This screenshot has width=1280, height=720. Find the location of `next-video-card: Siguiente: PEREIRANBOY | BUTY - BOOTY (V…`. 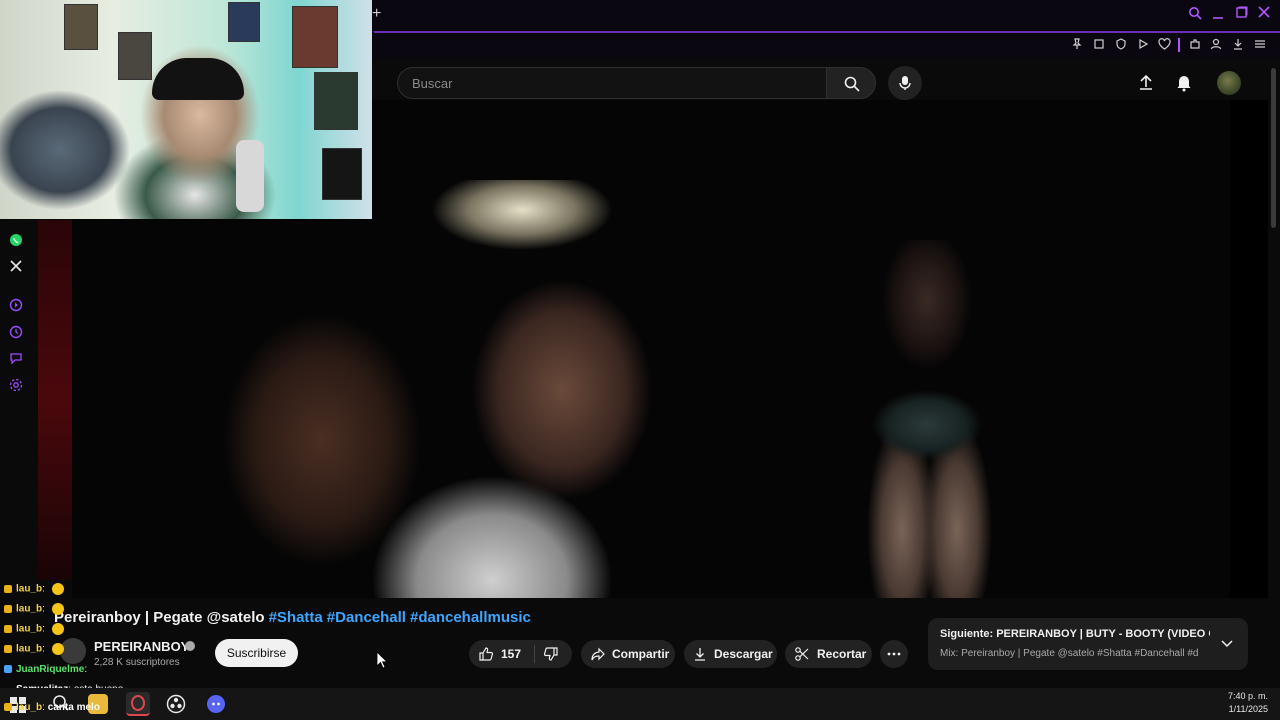

next-video-card: Siguiente: PEREIRANBOY | BUTY - BOOTY (V… is located at coordinates (1088, 644).